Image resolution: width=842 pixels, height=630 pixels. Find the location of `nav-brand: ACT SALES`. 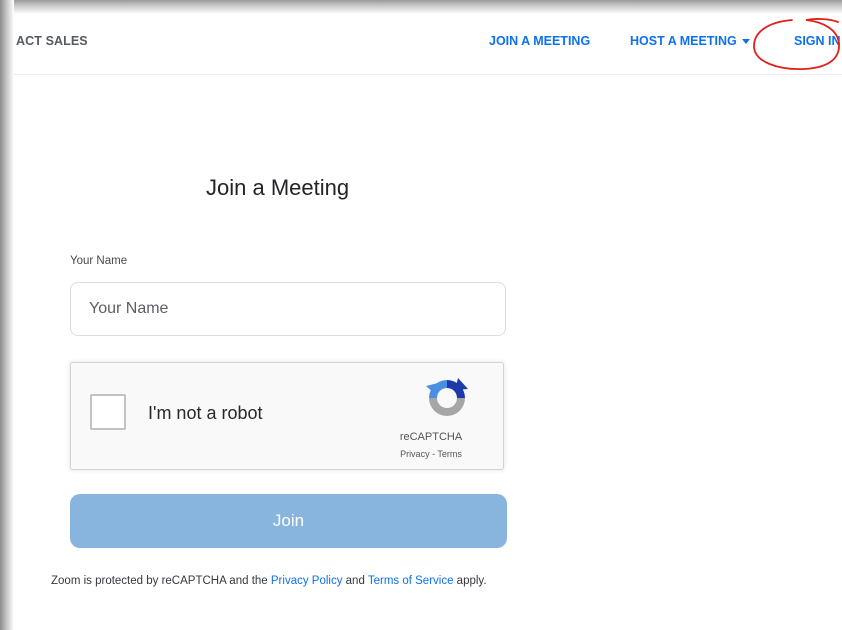

nav-brand: ACT SALES is located at coordinates (52, 41).